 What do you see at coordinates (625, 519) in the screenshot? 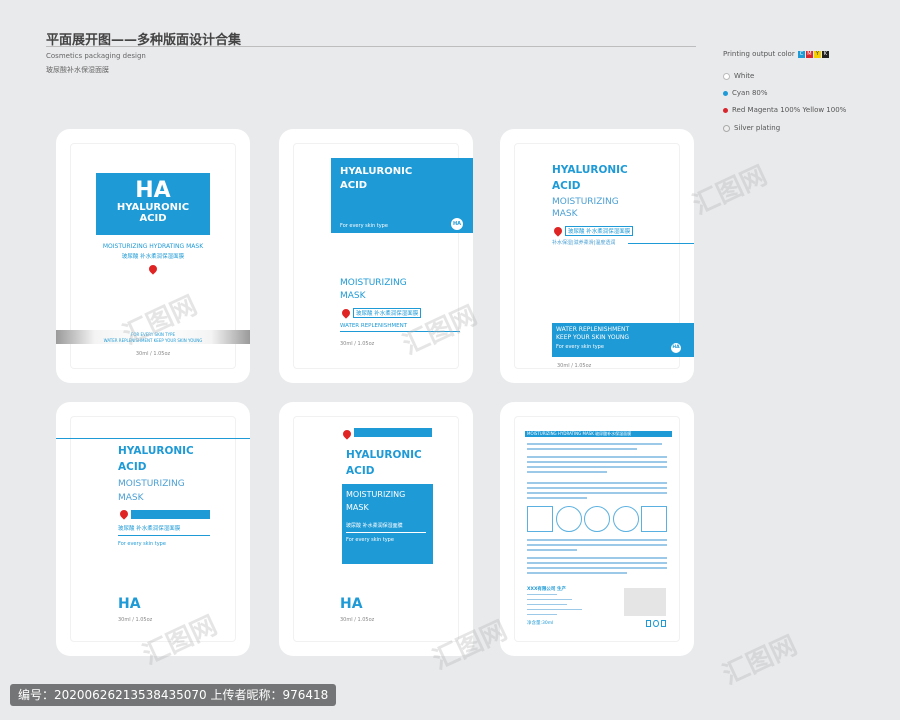
I see `clock-icon` at bounding box center [625, 519].